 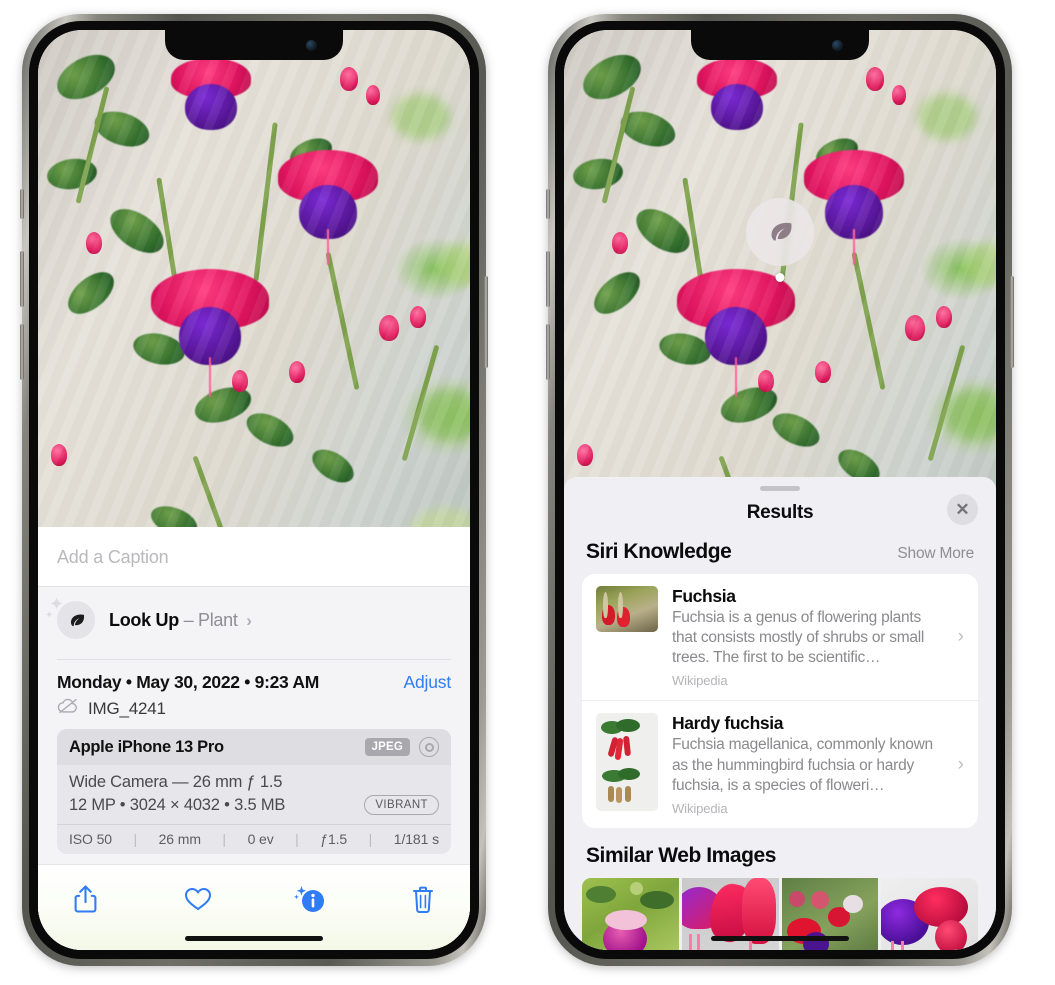 I want to click on leaf-icon, so click(x=76, y=620).